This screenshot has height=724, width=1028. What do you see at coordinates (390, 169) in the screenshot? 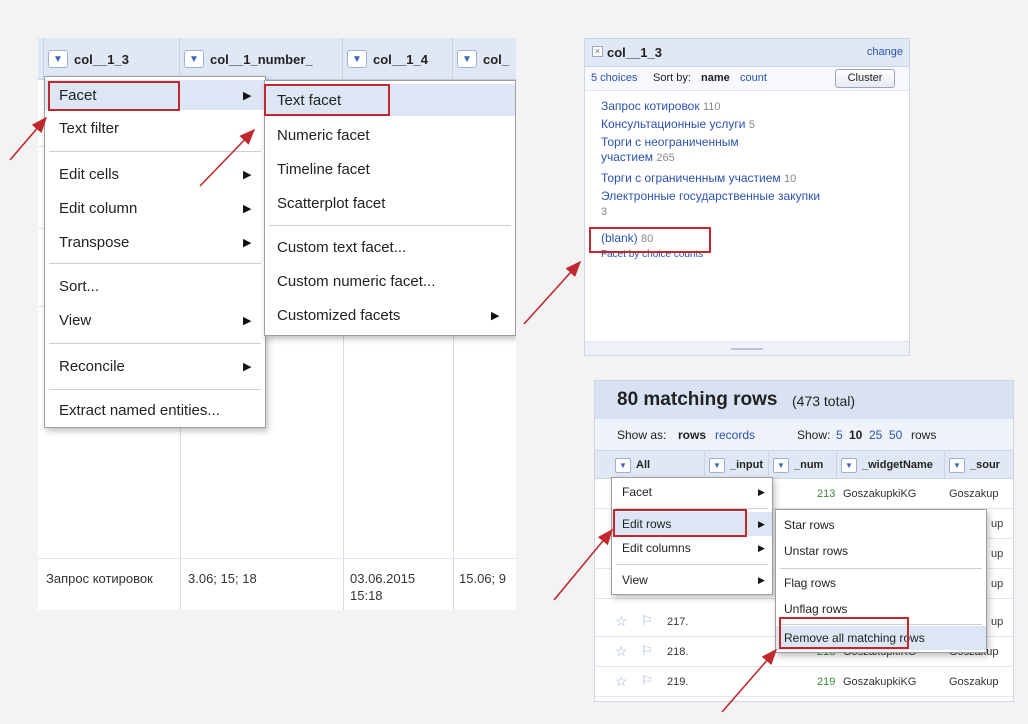
I see `menu-item-timeline-facet: Timeline facet` at bounding box center [390, 169].